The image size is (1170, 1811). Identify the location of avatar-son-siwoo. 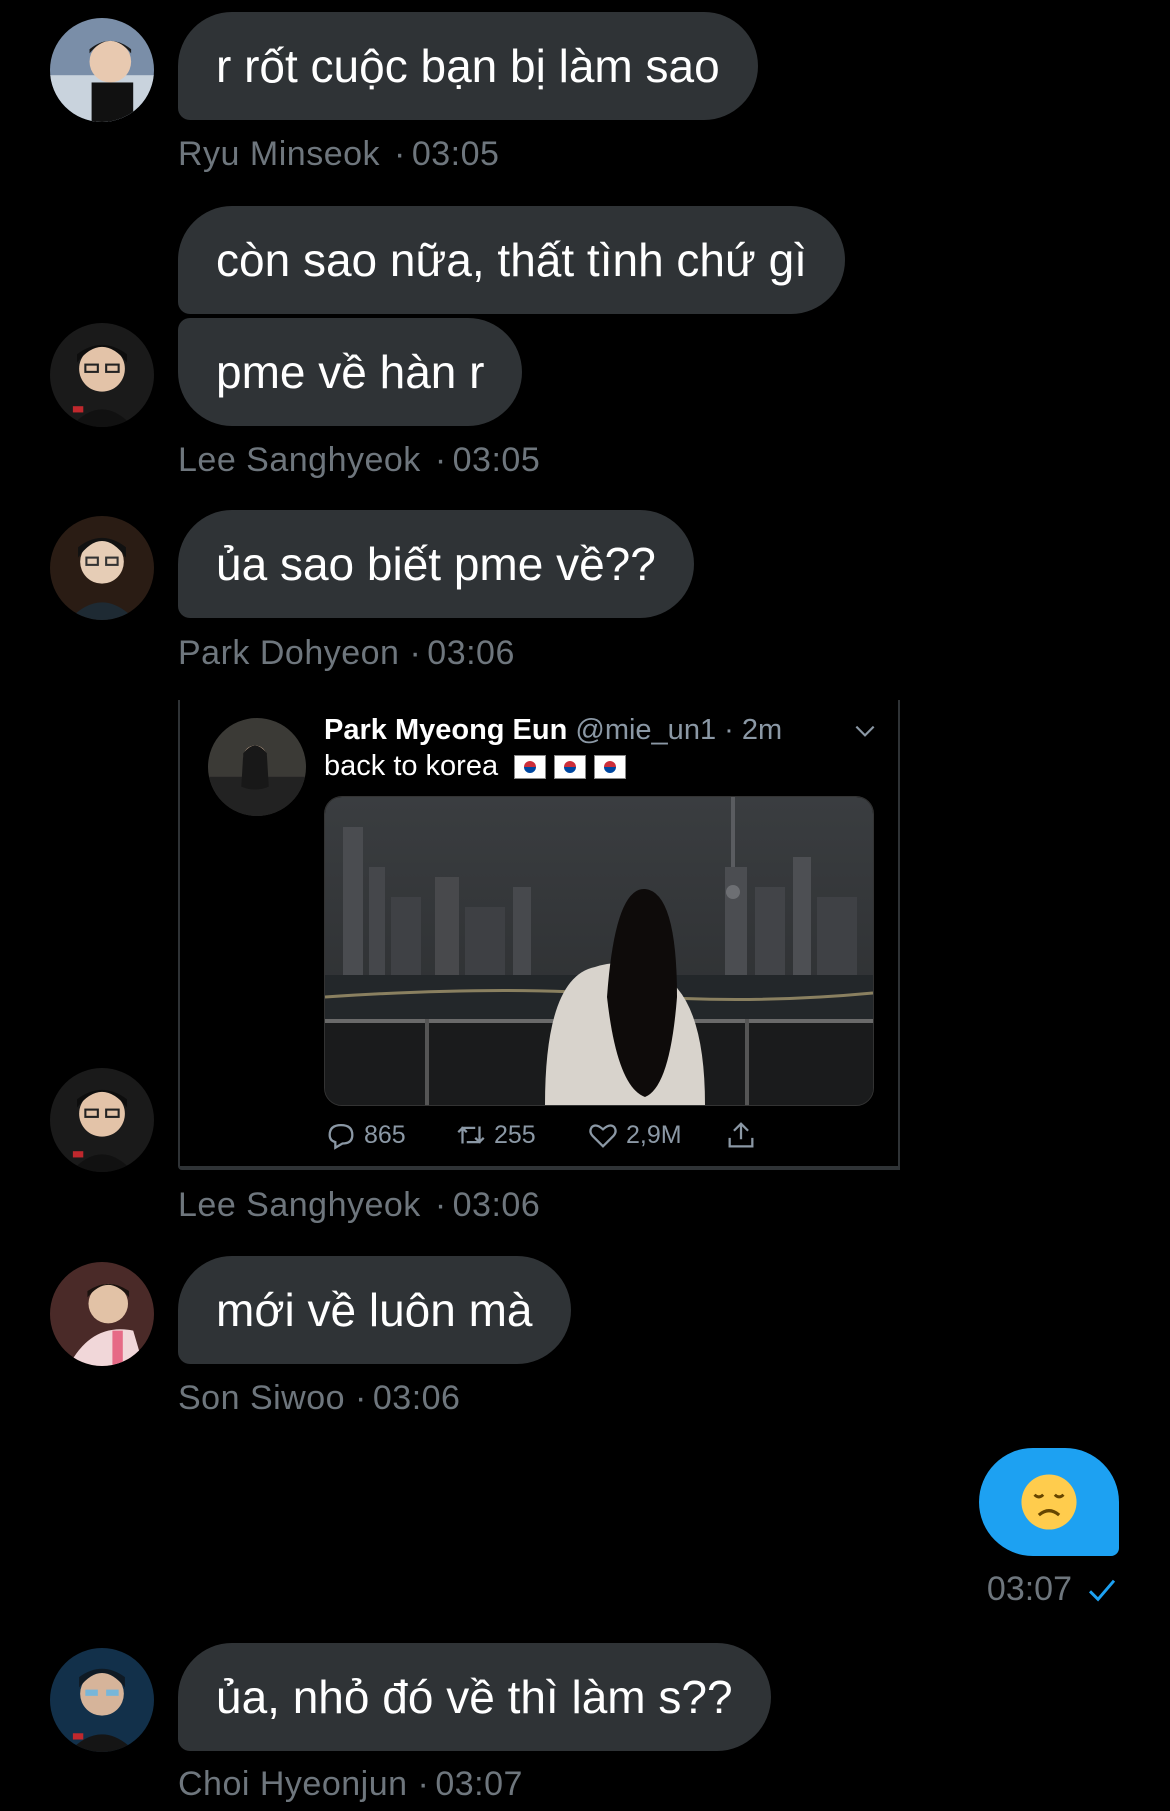
(102, 1314).